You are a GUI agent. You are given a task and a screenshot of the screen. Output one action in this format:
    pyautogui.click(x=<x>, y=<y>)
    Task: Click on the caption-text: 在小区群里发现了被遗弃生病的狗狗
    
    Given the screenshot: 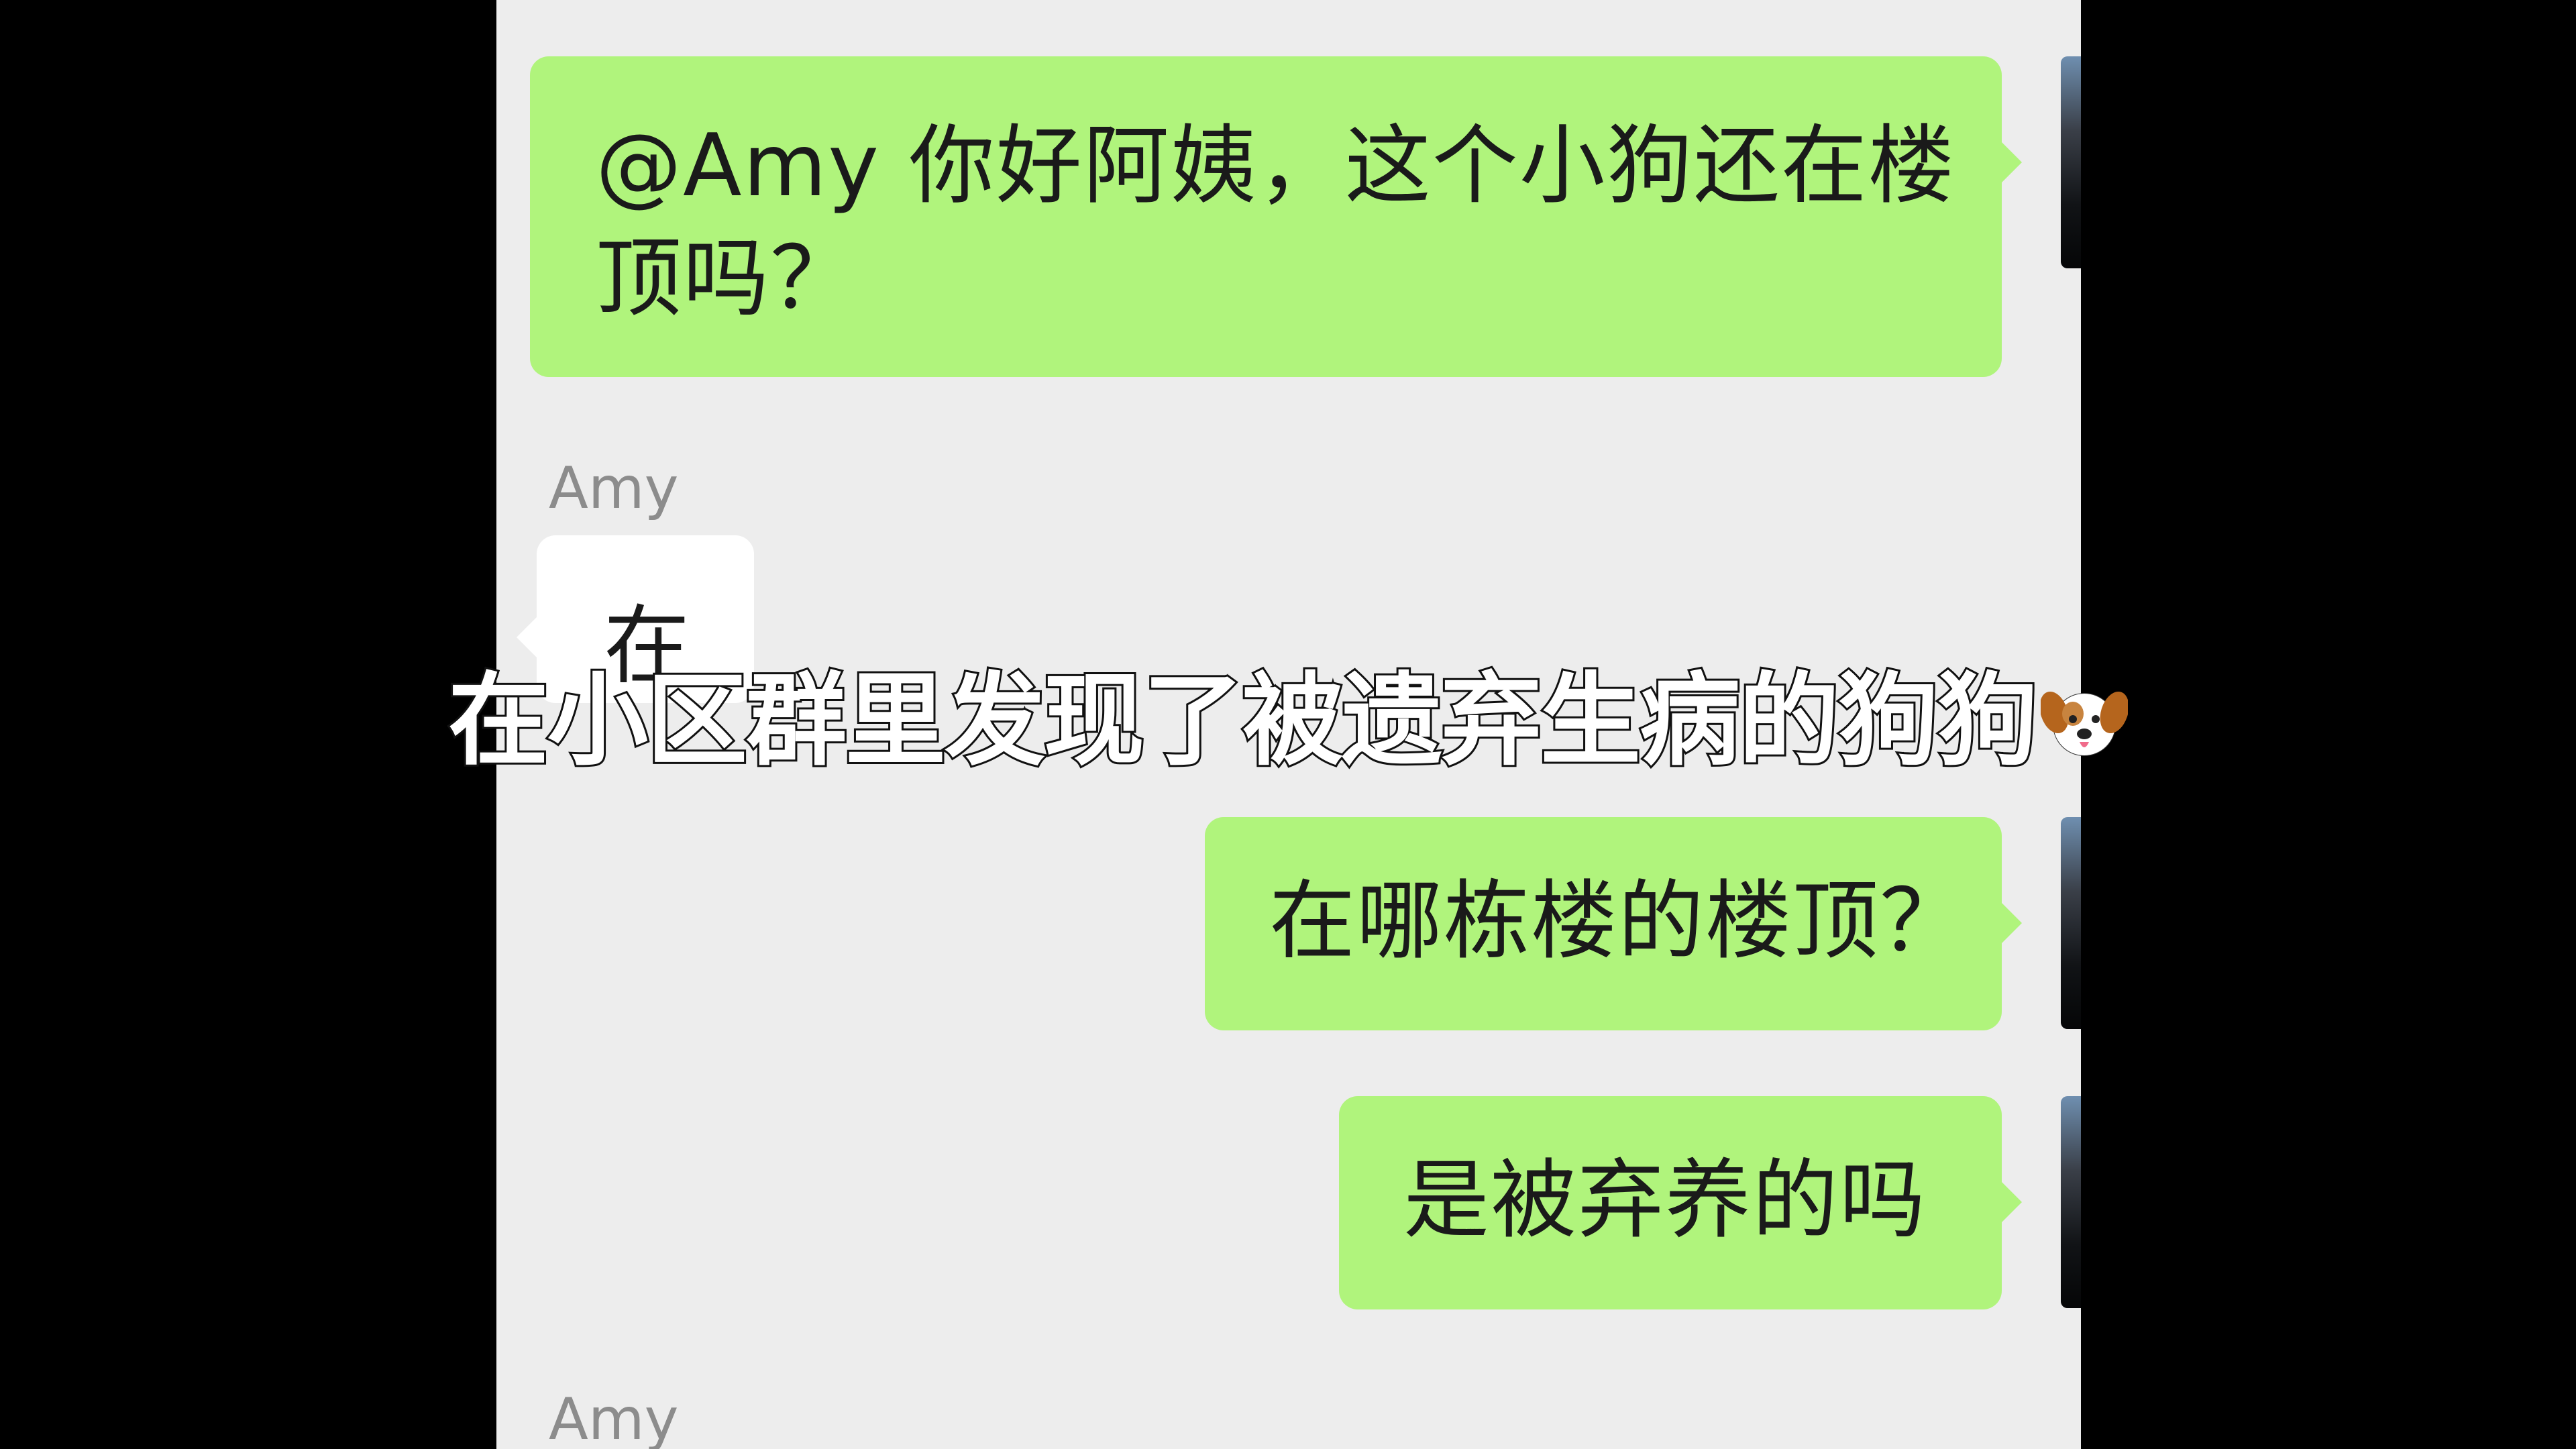 What is the action you would take?
    pyautogui.click(x=1243, y=721)
    